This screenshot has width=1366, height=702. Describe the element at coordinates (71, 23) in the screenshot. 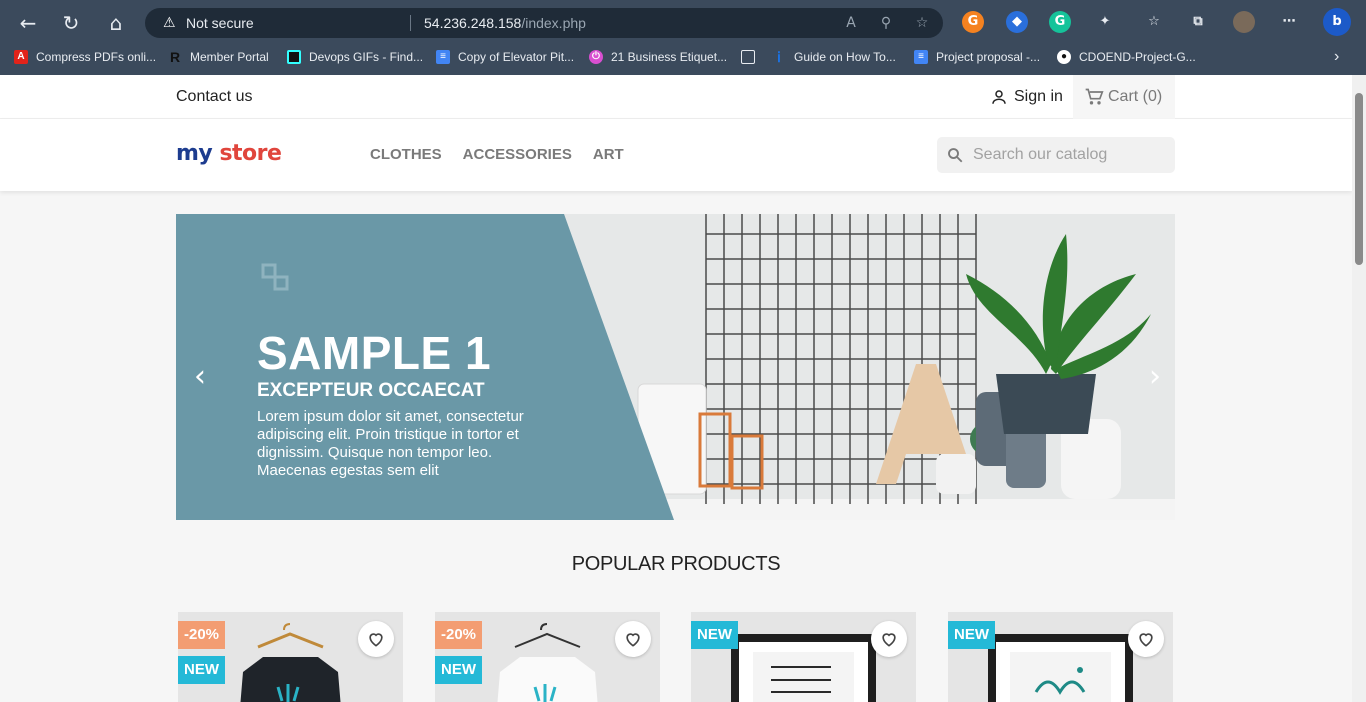

I see `reload-icon: ↻` at that location.